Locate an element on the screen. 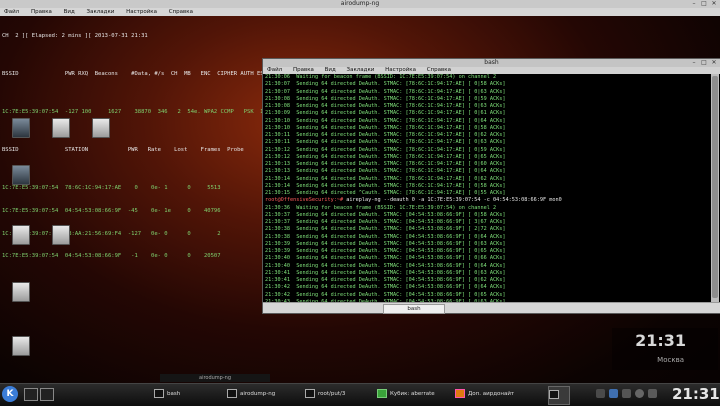  konsole-title: bash is located at coordinates (491, 62).